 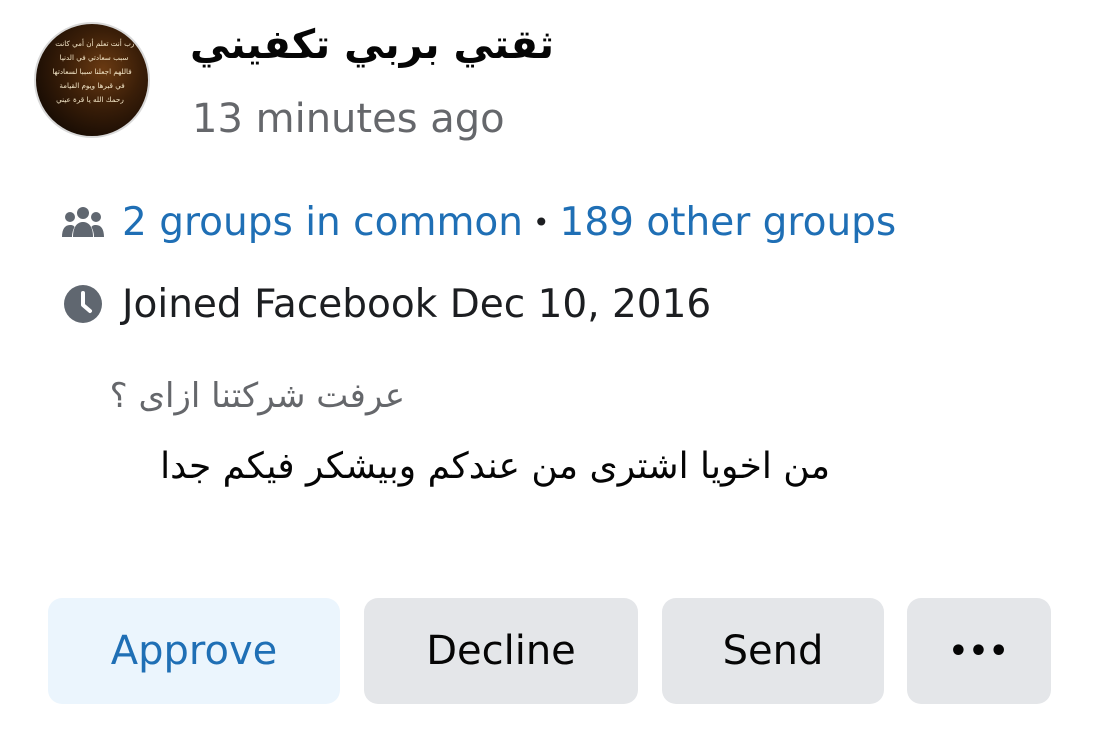 I want to click on posted-time: 13 minutes ago, so click(x=348, y=119).